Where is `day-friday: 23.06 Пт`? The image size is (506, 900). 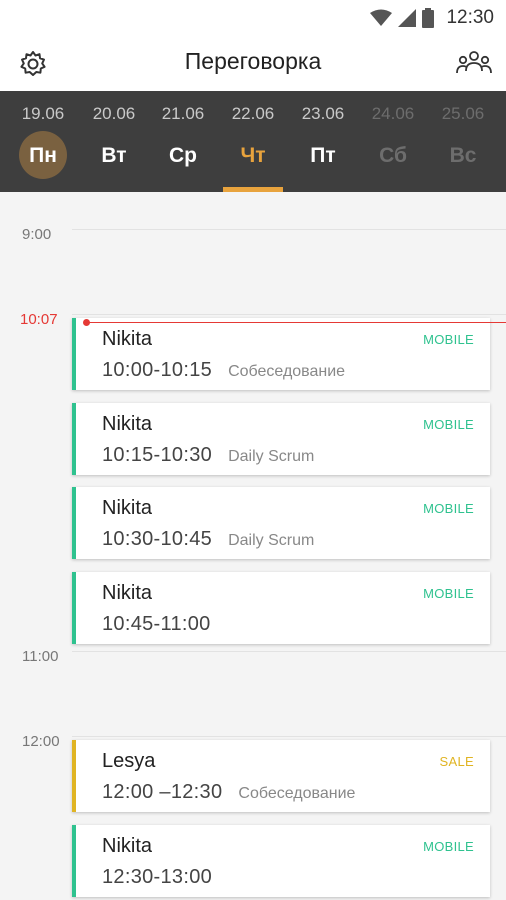 day-friday: 23.06 Пт is located at coordinates (323, 141).